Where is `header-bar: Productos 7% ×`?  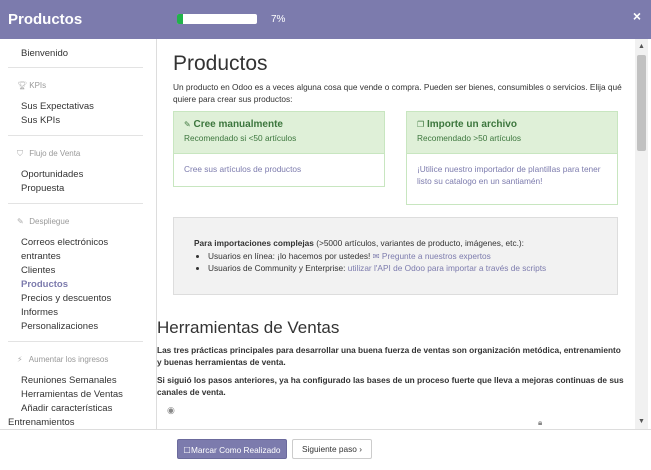 header-bar: Productos 7% × is located at coordinates (325, 19).